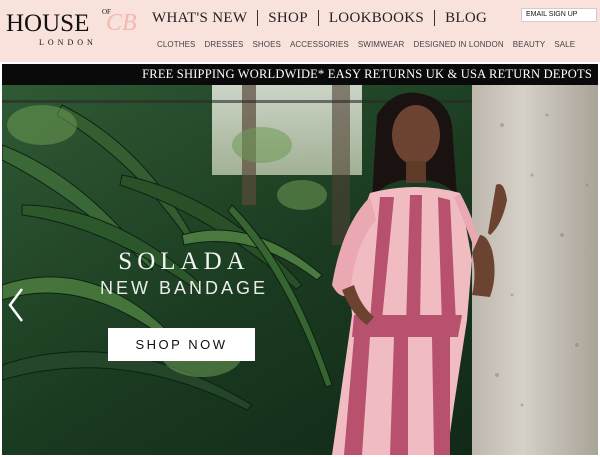 The width and height of the screenshot is (600, 457). Describe the element at coordinates (319, 44) in the screenshot. I see `category-accessories: ACCESSORIES` at that location.